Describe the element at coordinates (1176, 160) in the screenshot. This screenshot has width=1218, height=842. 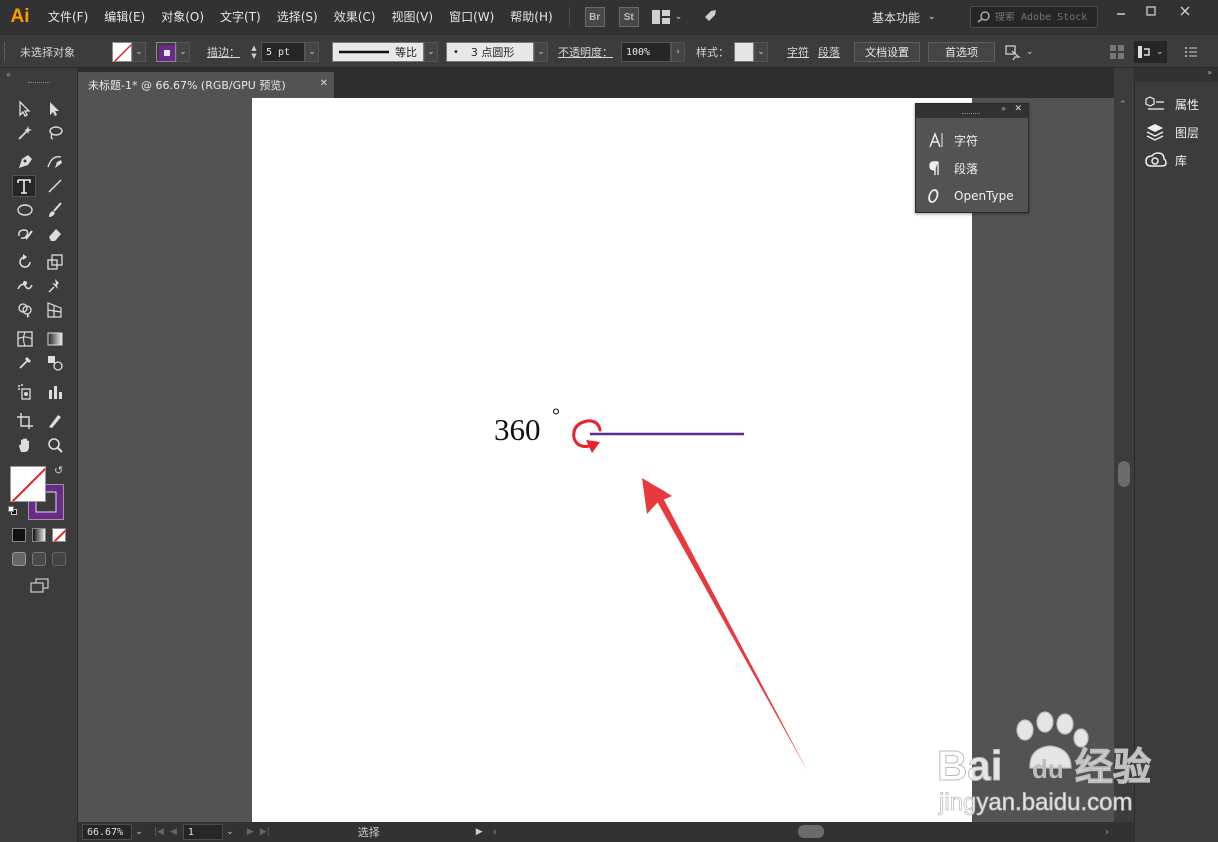
I see `libraries-panel-item: 库` at that location.